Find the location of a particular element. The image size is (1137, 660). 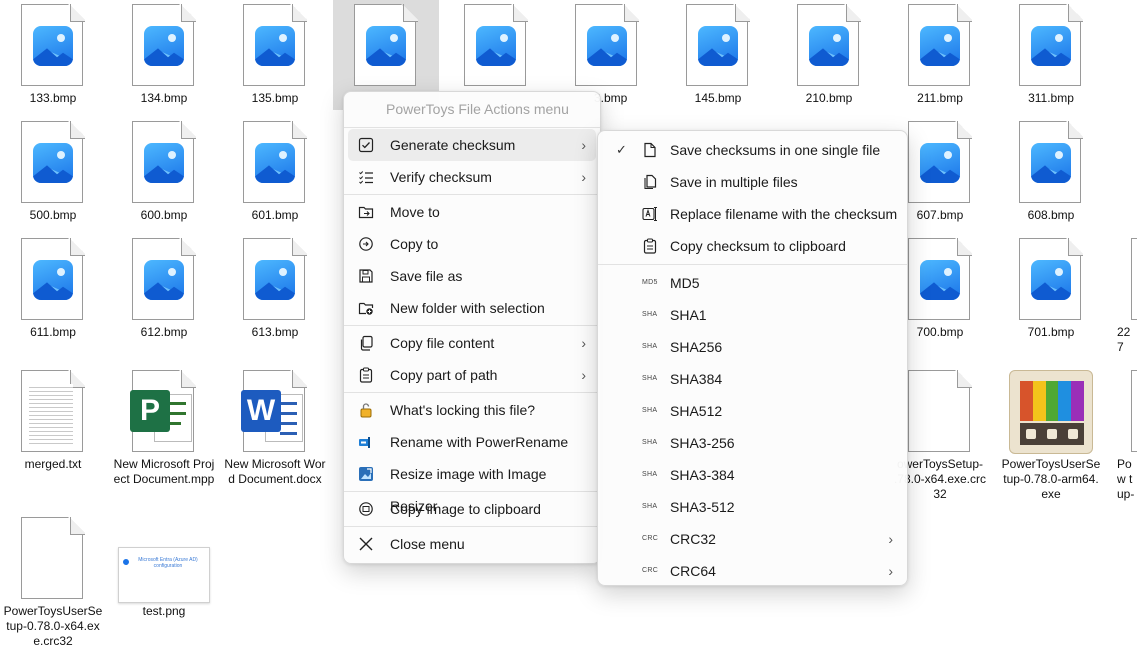

checkmark-icon: ✓ is located at coordinates (621, 149).